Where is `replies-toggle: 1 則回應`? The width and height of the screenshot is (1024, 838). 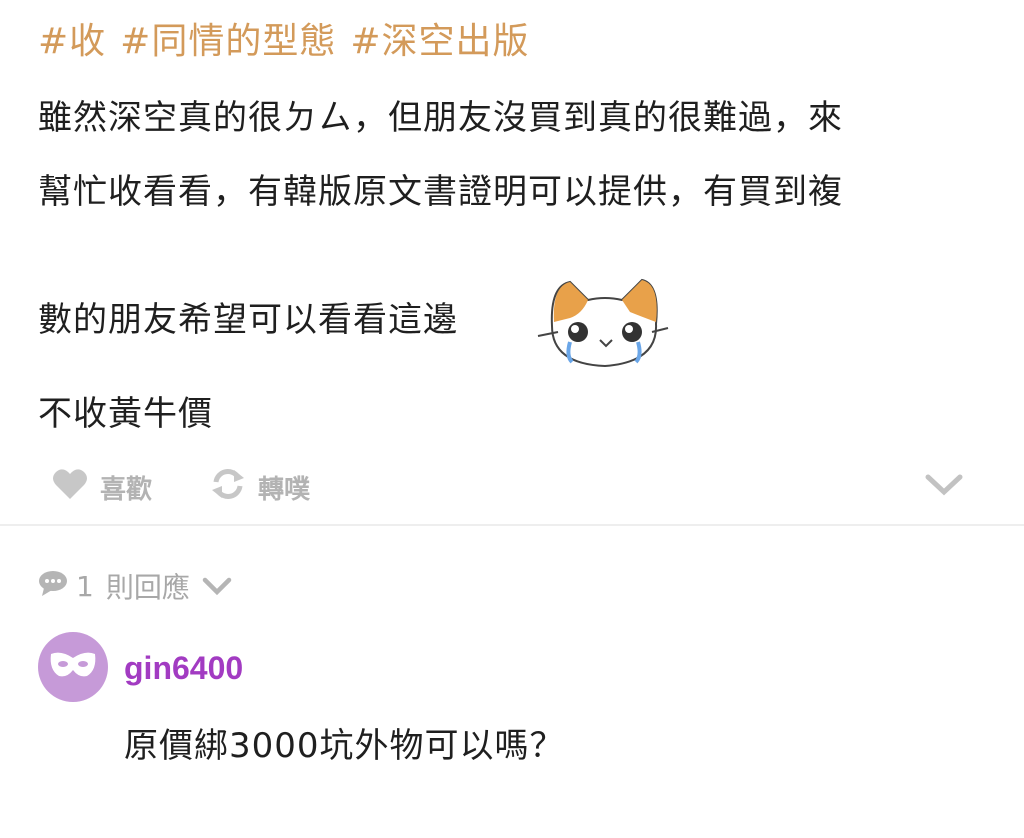
replies-toggle: 1 則回應 is located at coordinates (139, 586).